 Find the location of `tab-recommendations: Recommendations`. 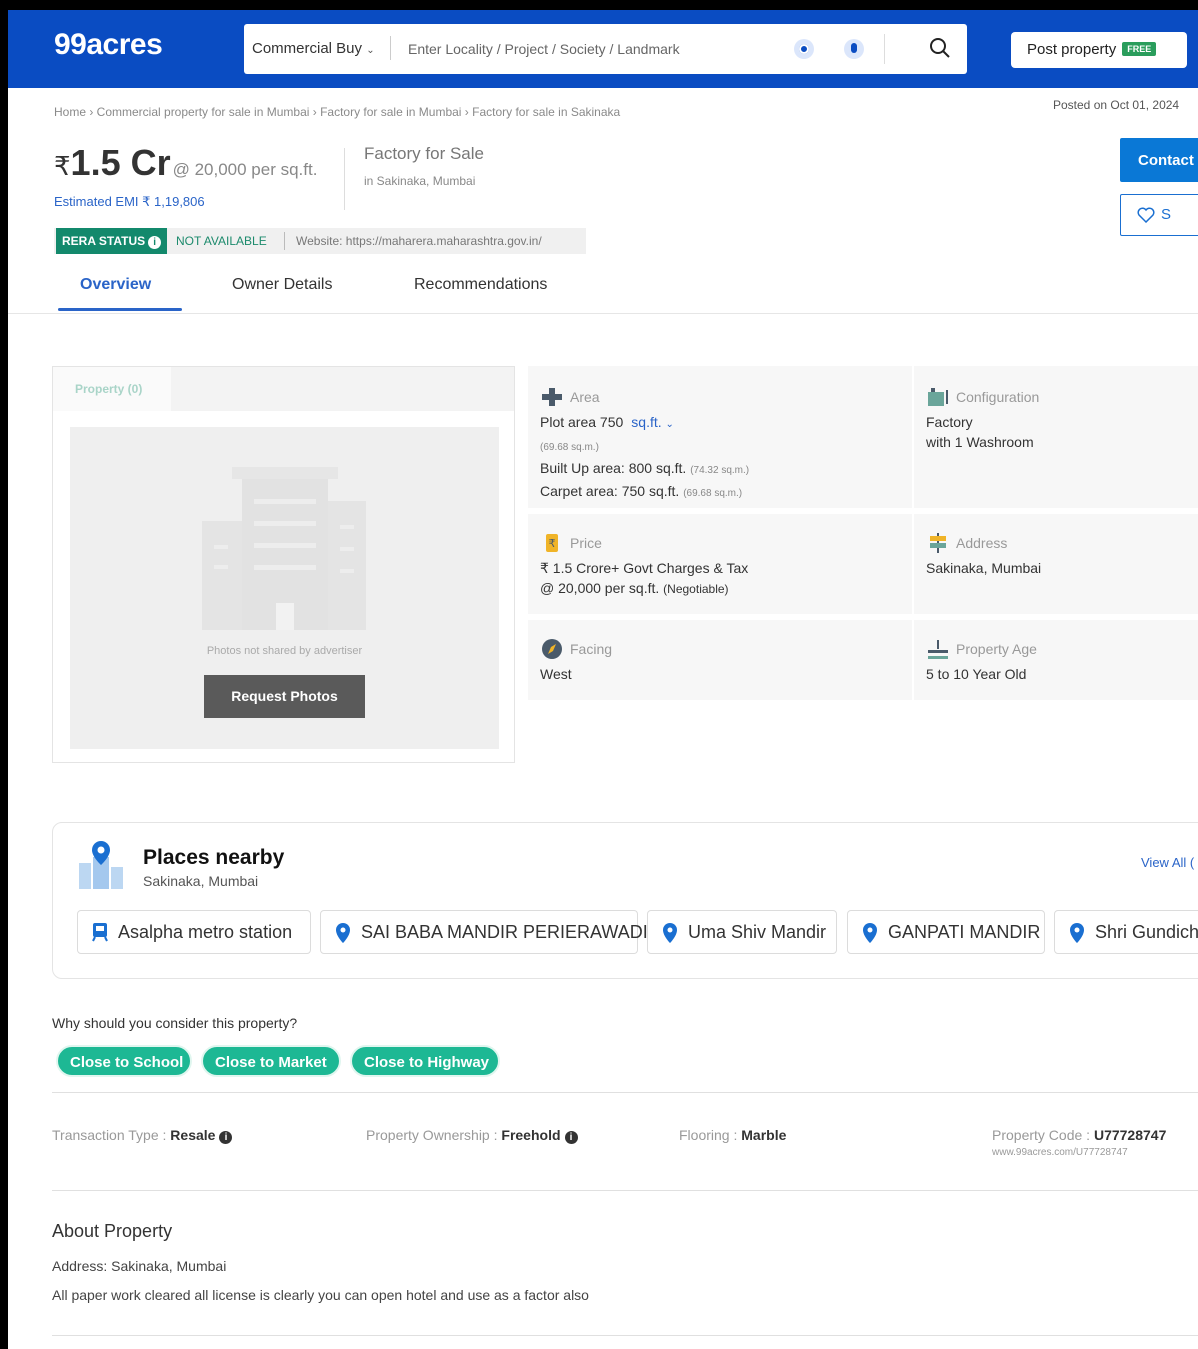

tab-recommendations: Recommendations is located at coordinates (480, 285).